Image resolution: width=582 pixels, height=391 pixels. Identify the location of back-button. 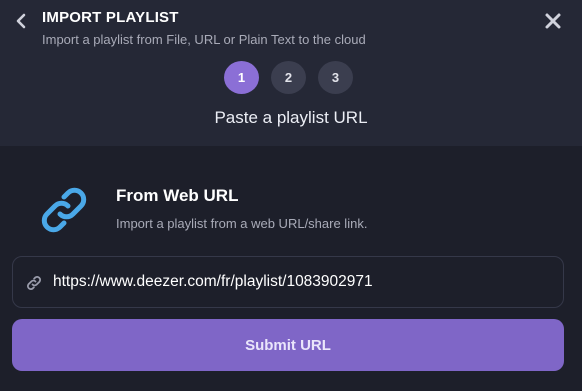
(21, 21).